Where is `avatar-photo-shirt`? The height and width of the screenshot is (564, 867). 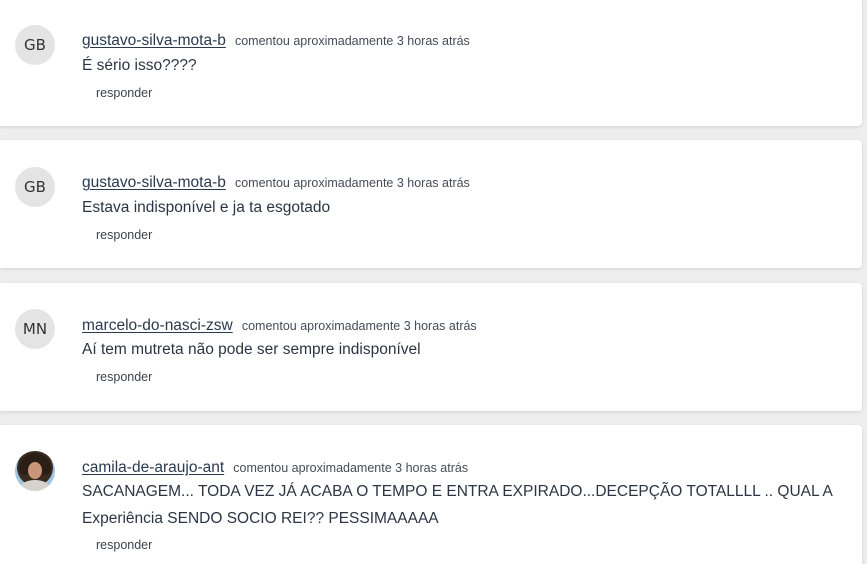
avatar-photo-shirt is located at coordinates (35, 485).